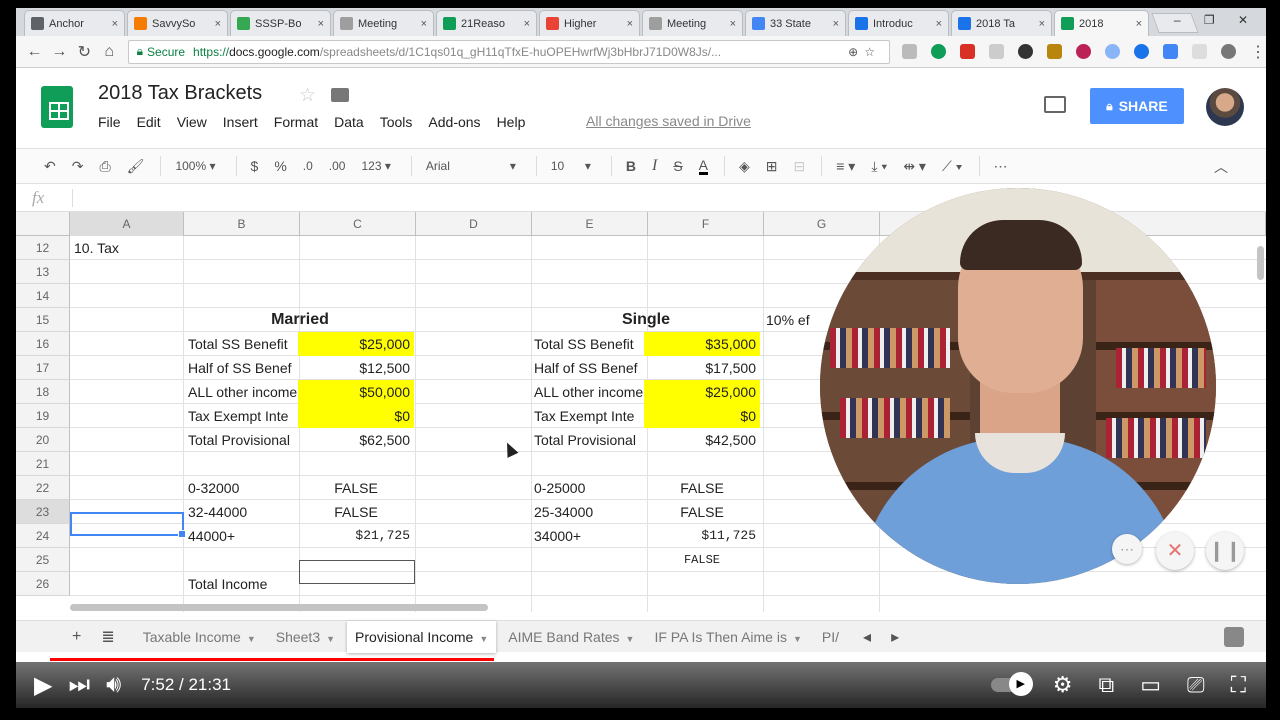  I want to click on cell-b17: Half of SS Benef, so click(241, 368).